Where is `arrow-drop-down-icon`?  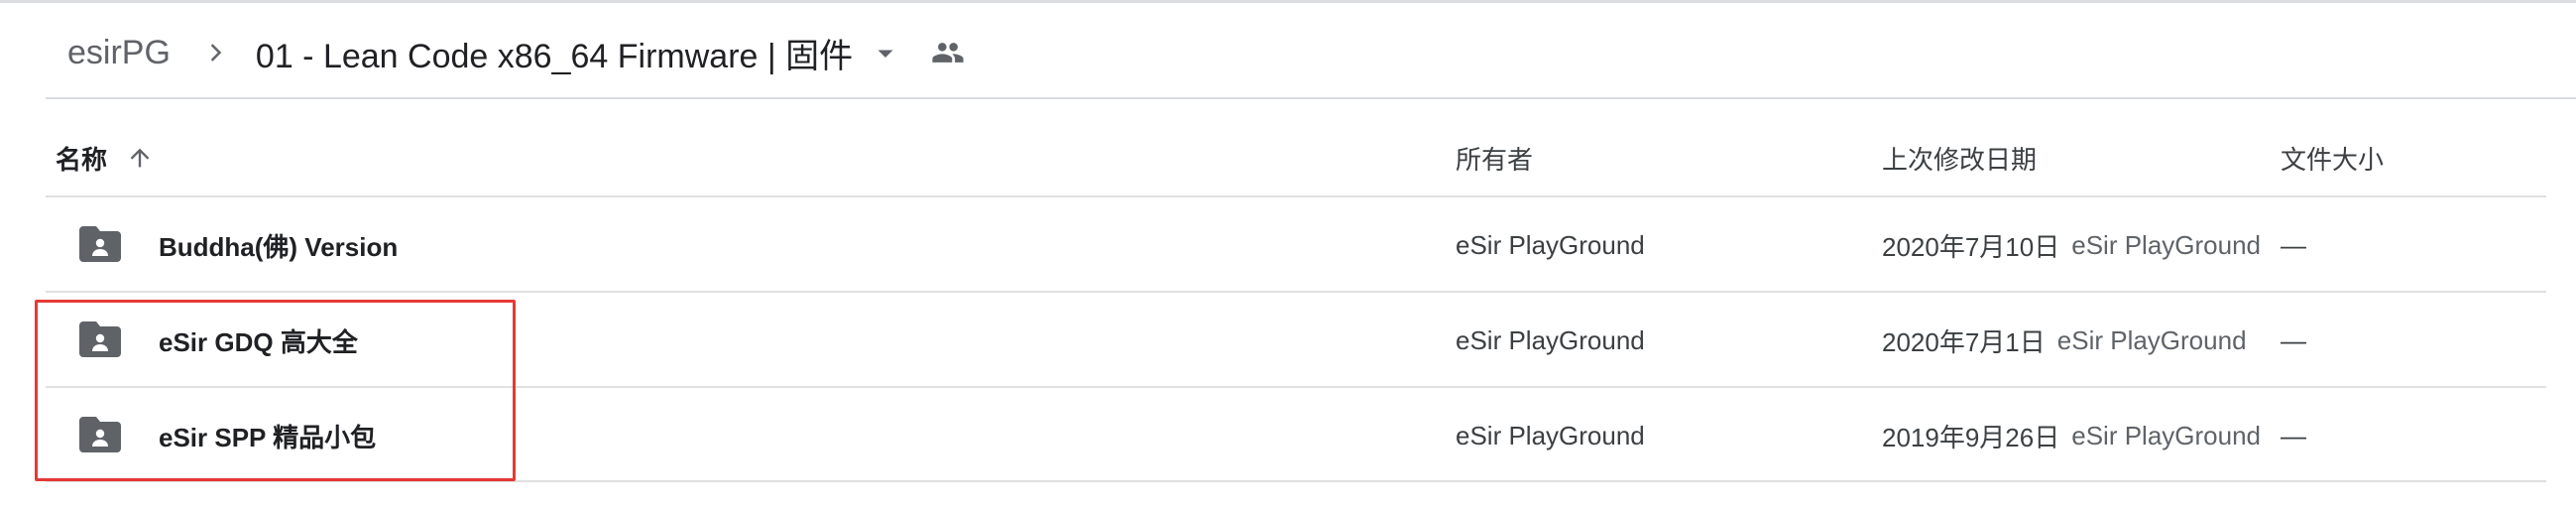 arrow-drop-down-icon is located at coordinates (886, 52).